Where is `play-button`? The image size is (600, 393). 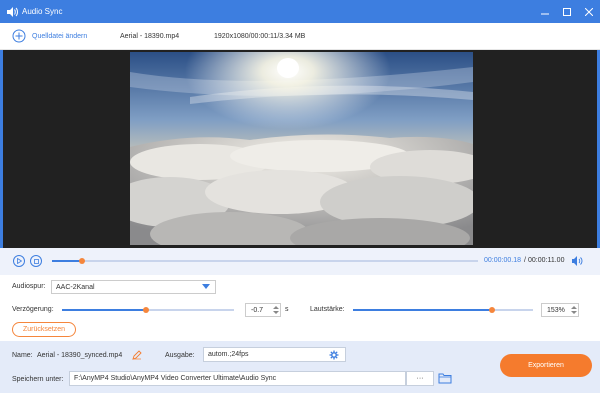
play-button is located at coordinates (19, 261).